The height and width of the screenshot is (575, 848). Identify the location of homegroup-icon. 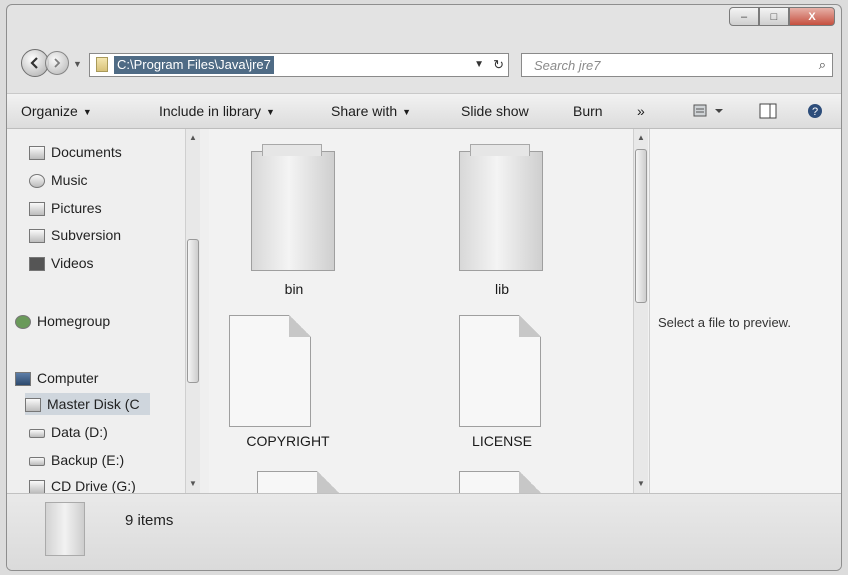
(23, 322).